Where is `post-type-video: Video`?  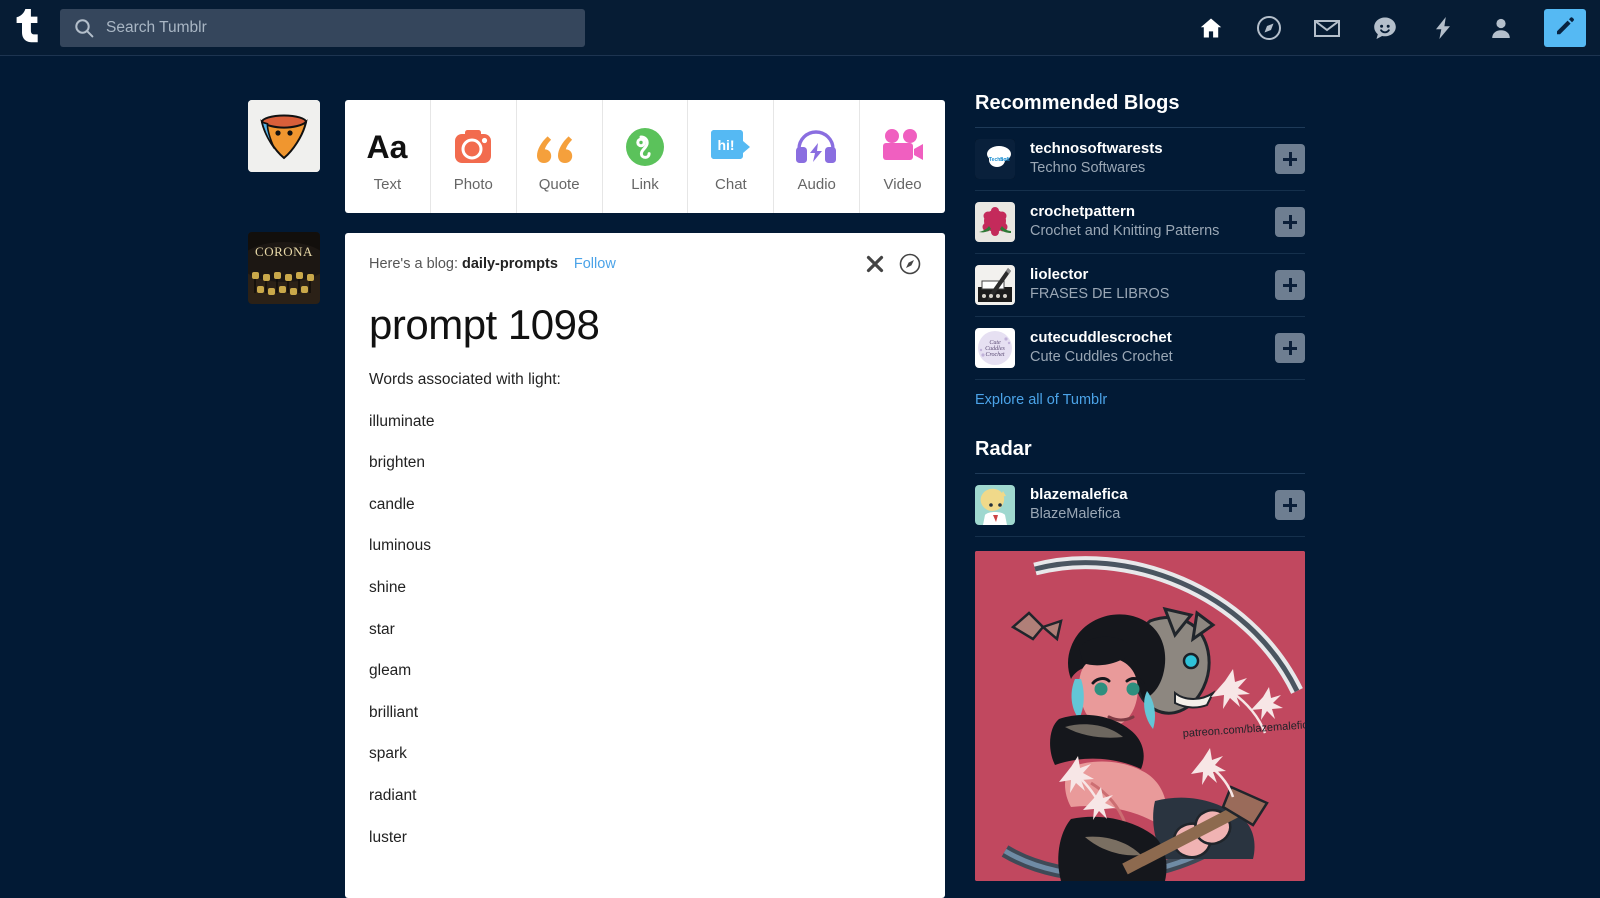
post-type-video: Video is located at coordinates (902, 156).